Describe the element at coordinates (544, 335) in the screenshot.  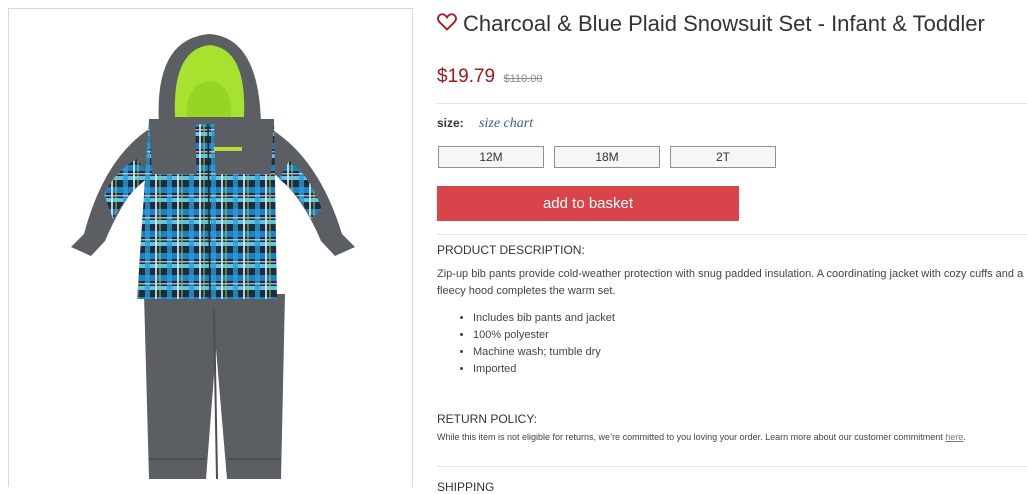
I see `list-item: 100% polyester` at that location.